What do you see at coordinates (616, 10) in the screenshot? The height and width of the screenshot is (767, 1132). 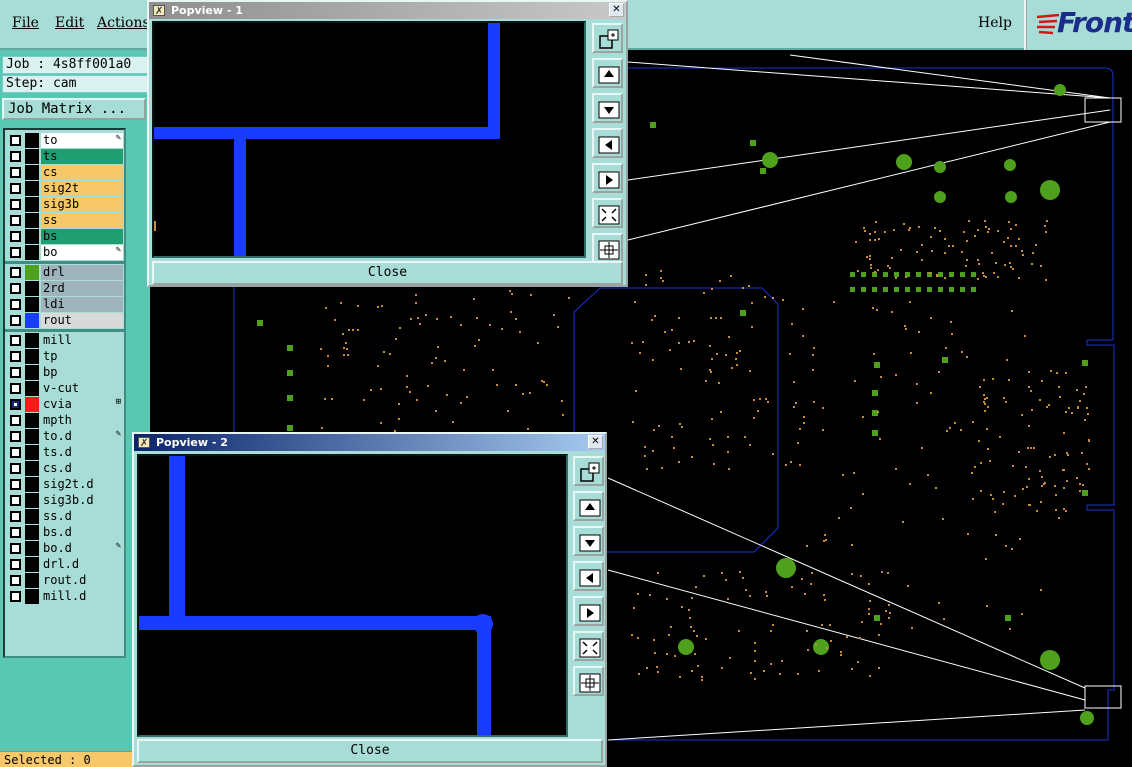 I see `popview-1-close-icon: ✕` at bounding box center [616, 10].